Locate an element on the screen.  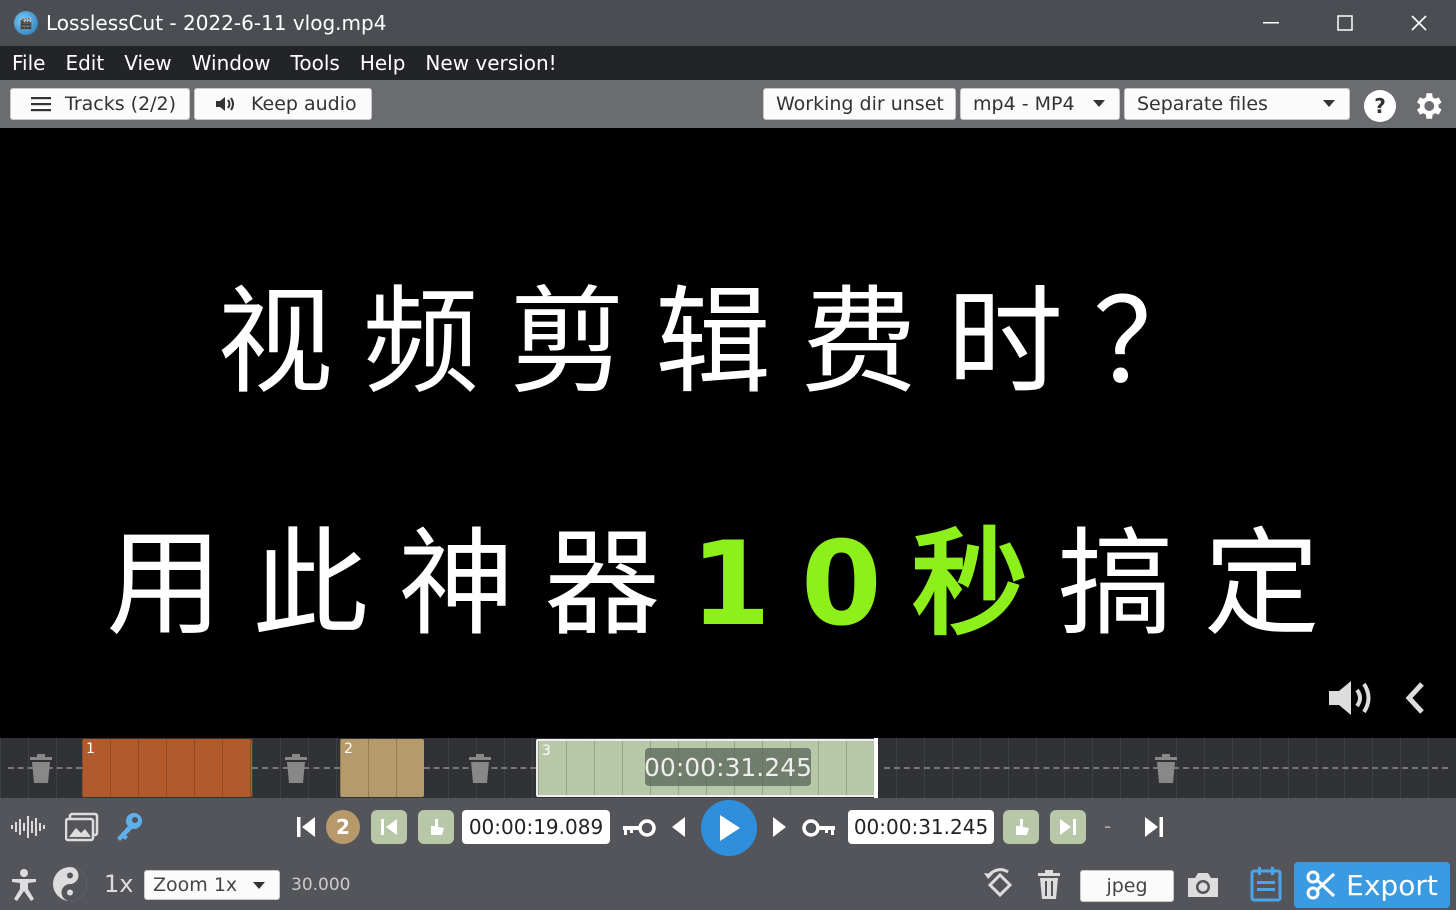
minimize-button is located at coordinates (1271, 23).